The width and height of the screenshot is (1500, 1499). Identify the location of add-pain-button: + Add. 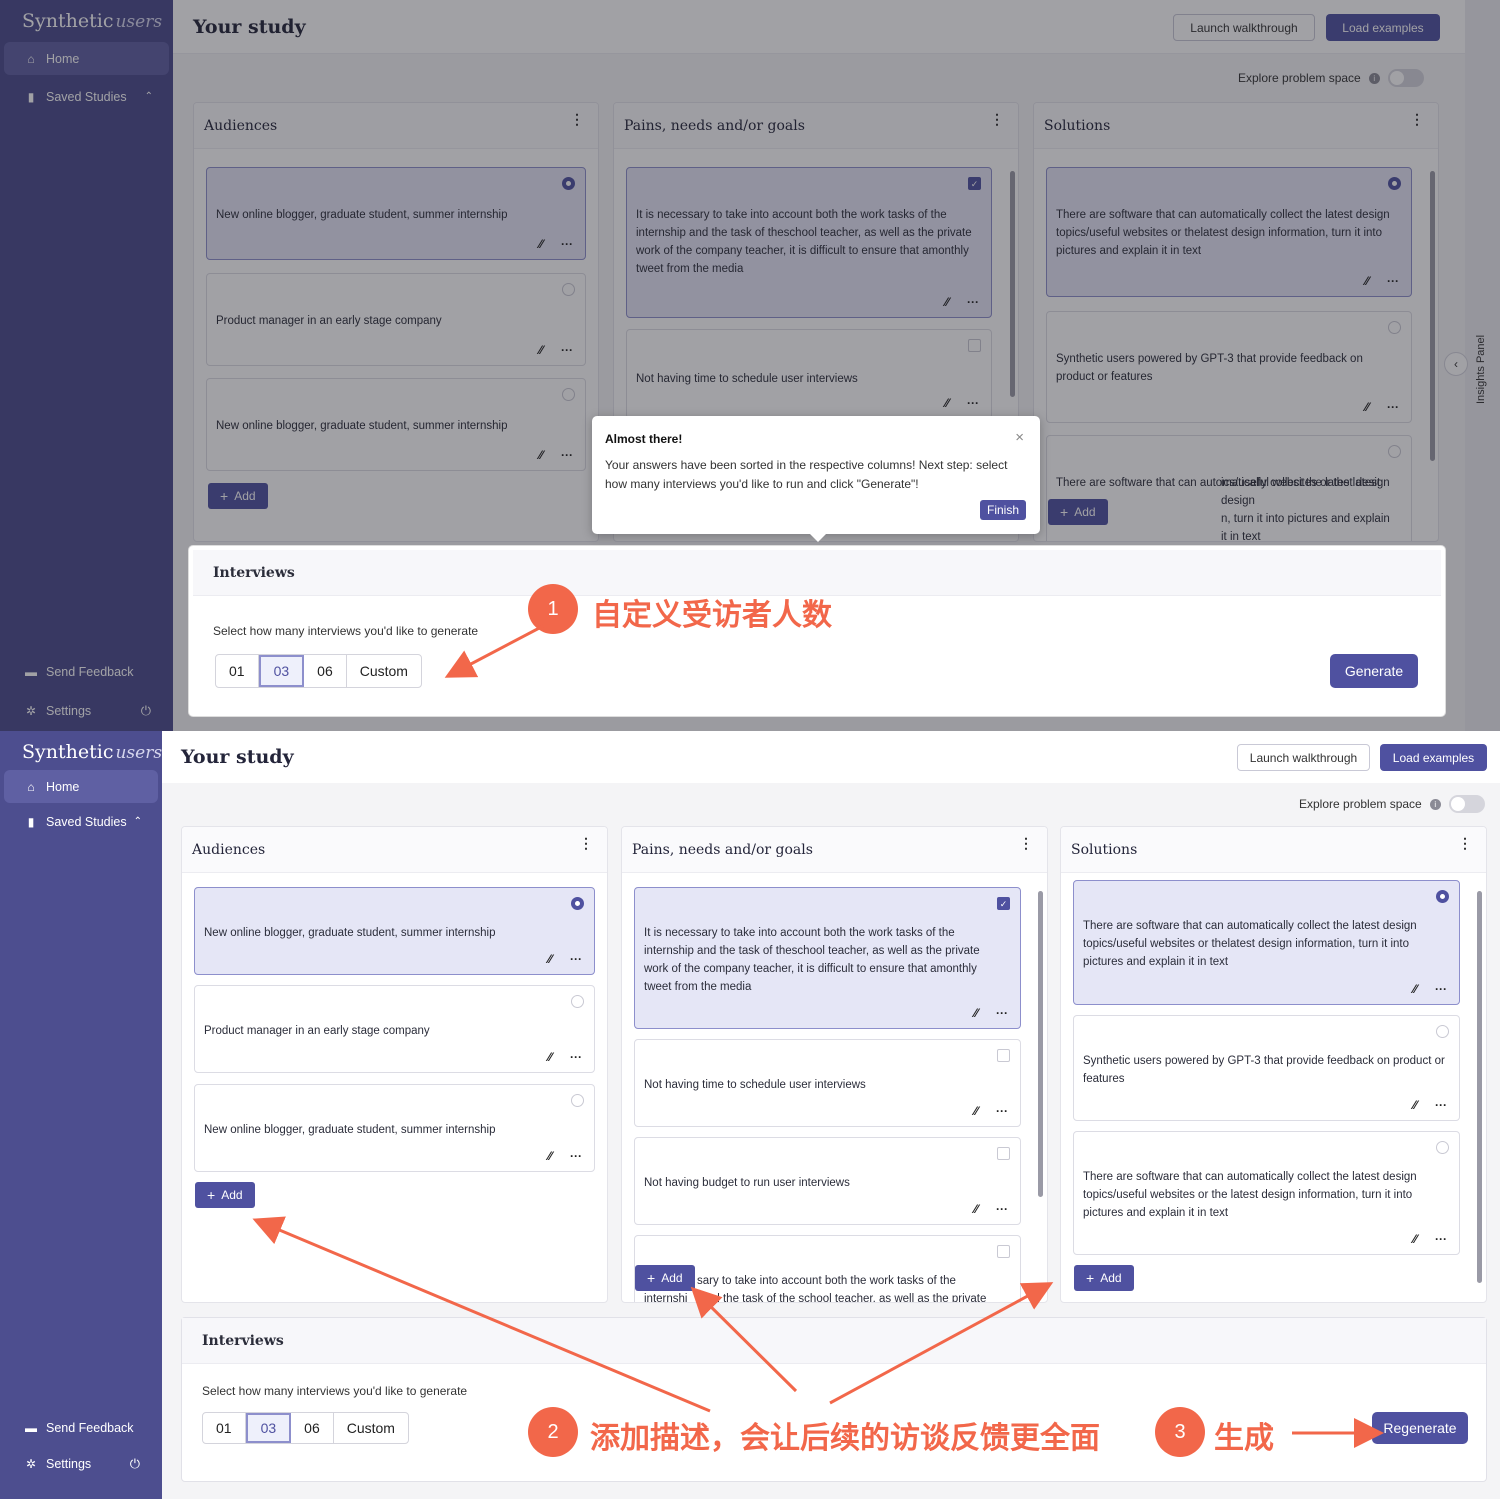
(665, 1278).